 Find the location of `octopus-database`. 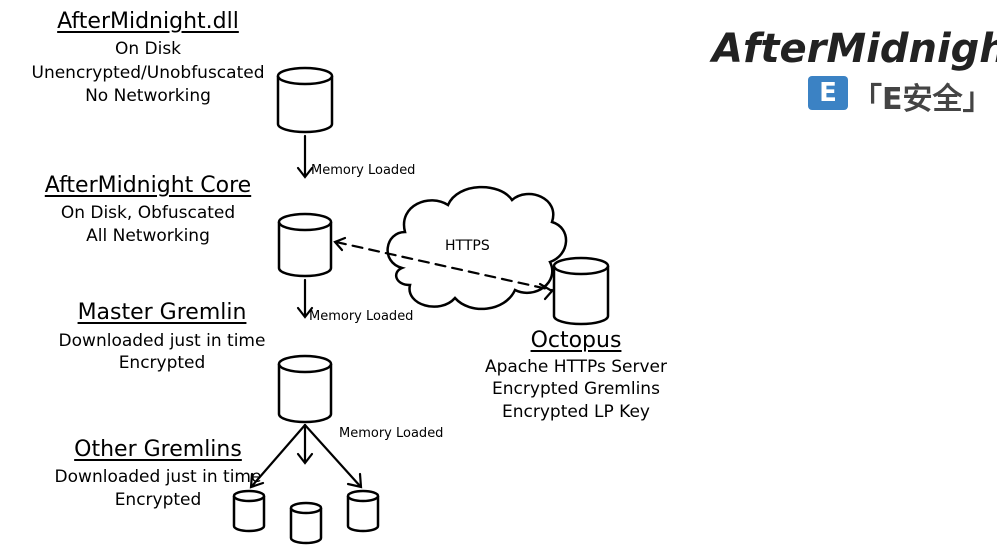

octopus-database is located at coordinates (581, 291).